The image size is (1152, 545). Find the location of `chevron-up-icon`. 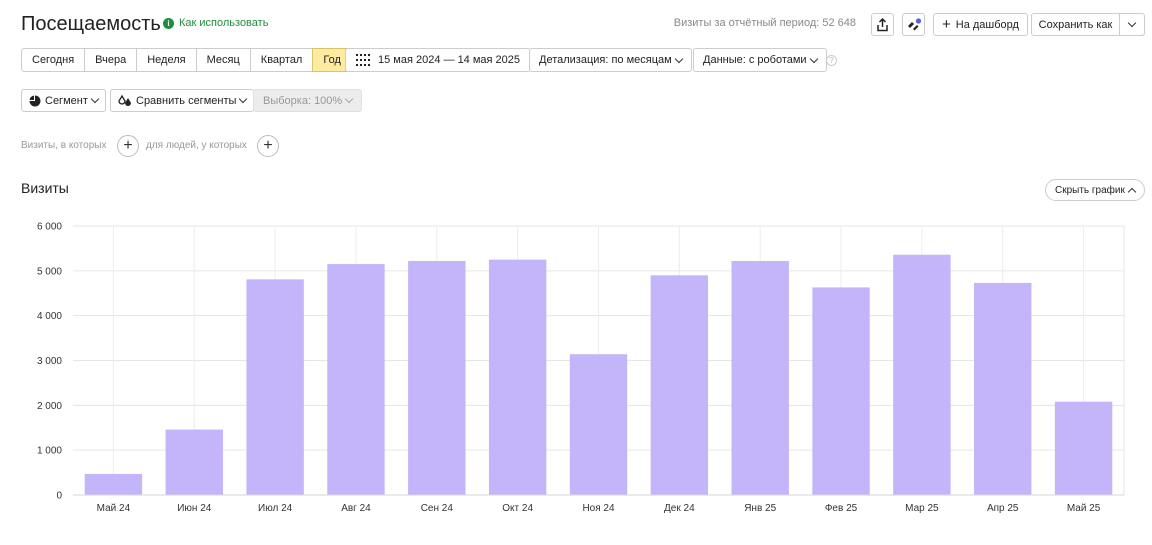

chevron-up-icon is located at coordinates (1132, 191).